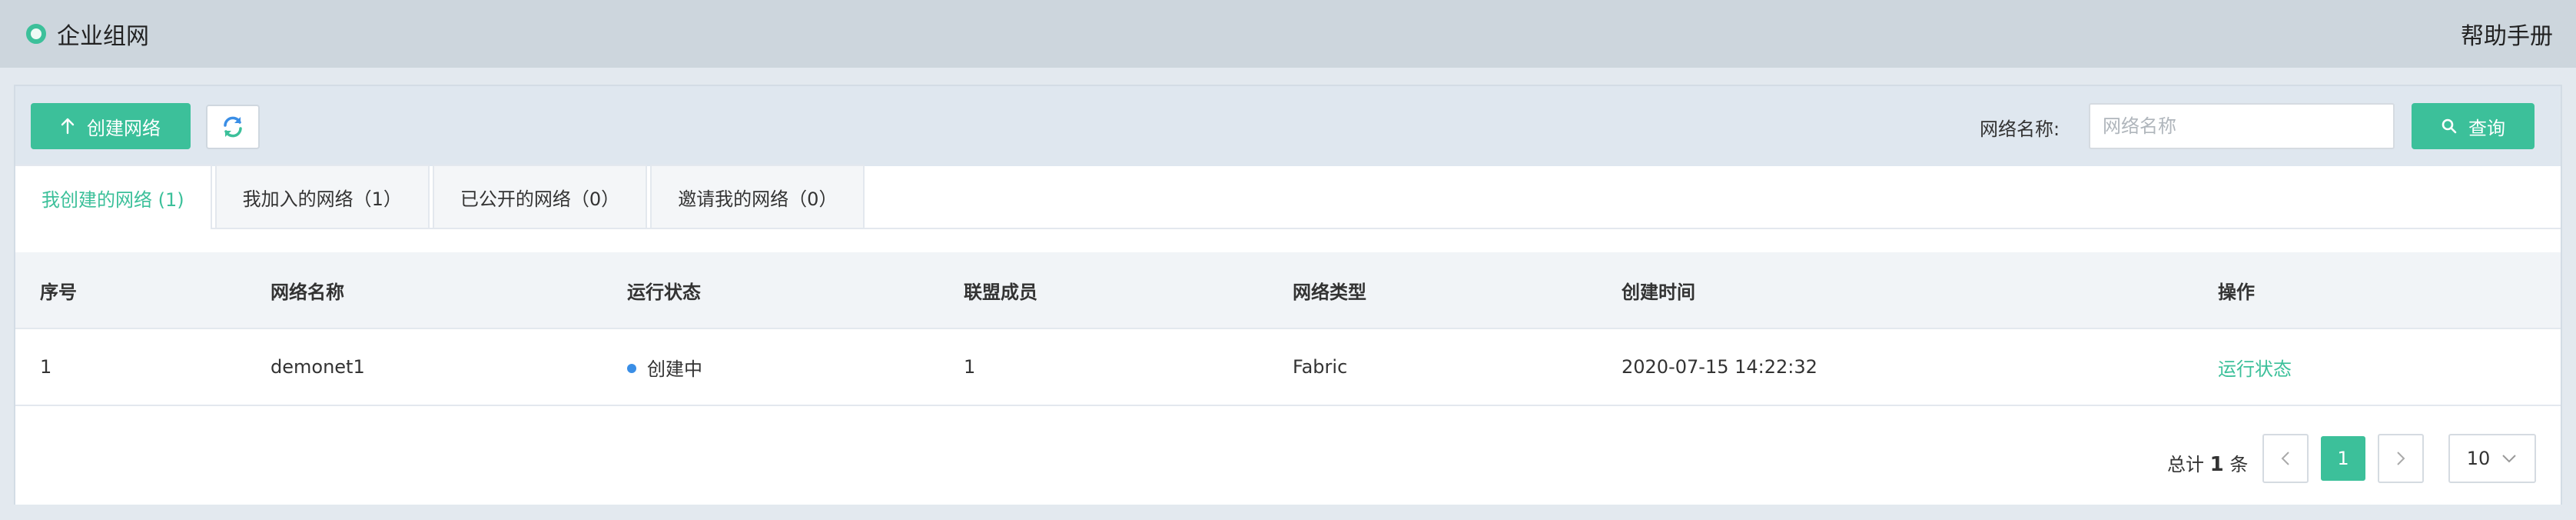  Describe the element at coordinates (664, 292) in the screenshot. I see `column-header-status: 运行状态` at that location.